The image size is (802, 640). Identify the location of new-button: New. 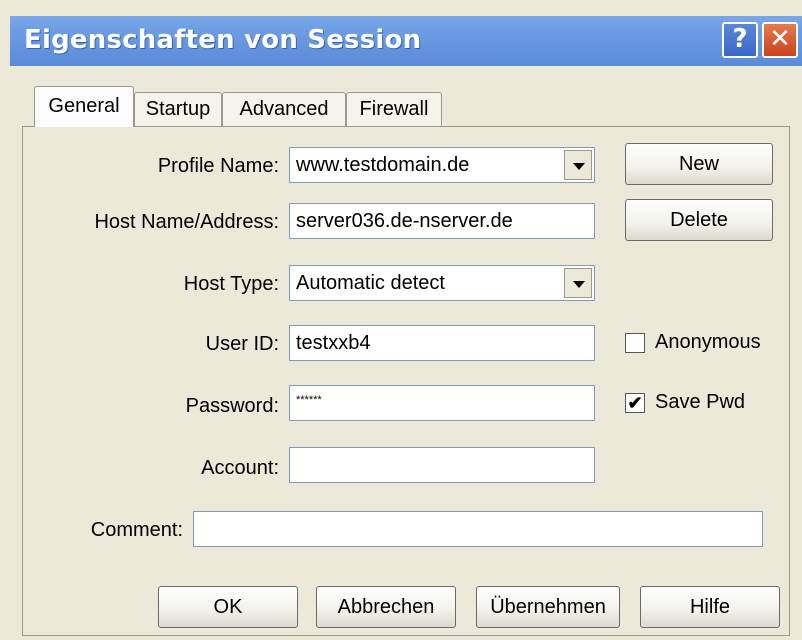
(699, 164).